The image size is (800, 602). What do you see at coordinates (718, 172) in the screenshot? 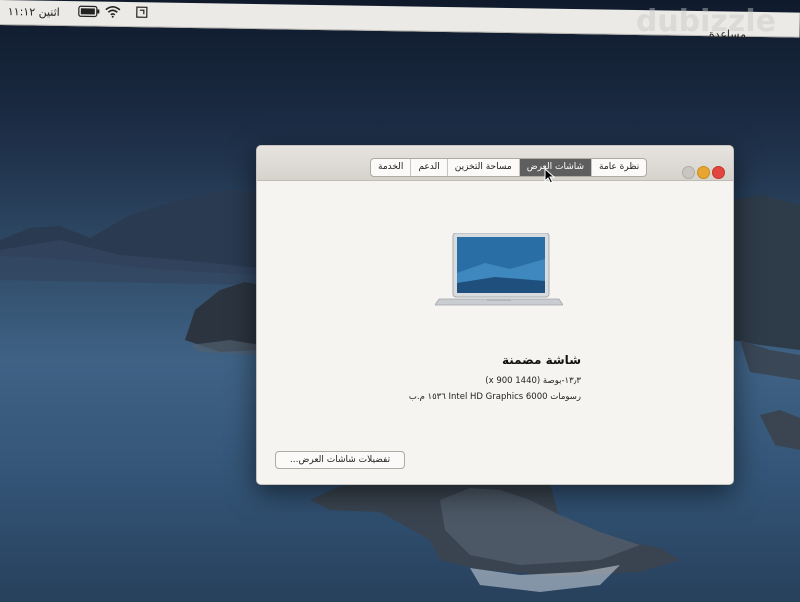
I see `close-button` at bounding box center [718, 172].